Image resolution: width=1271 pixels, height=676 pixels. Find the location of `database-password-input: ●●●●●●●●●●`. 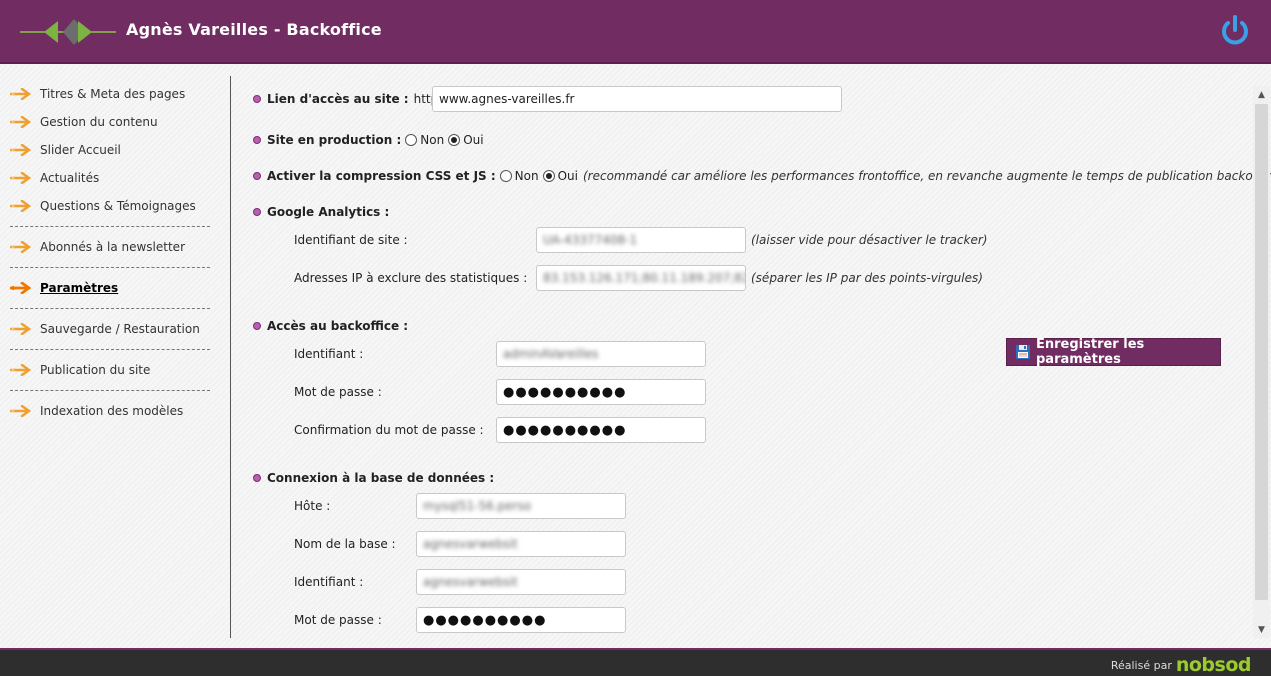

database-password-input: ●●●●●●●●●● is located at coordinates (521, 620).